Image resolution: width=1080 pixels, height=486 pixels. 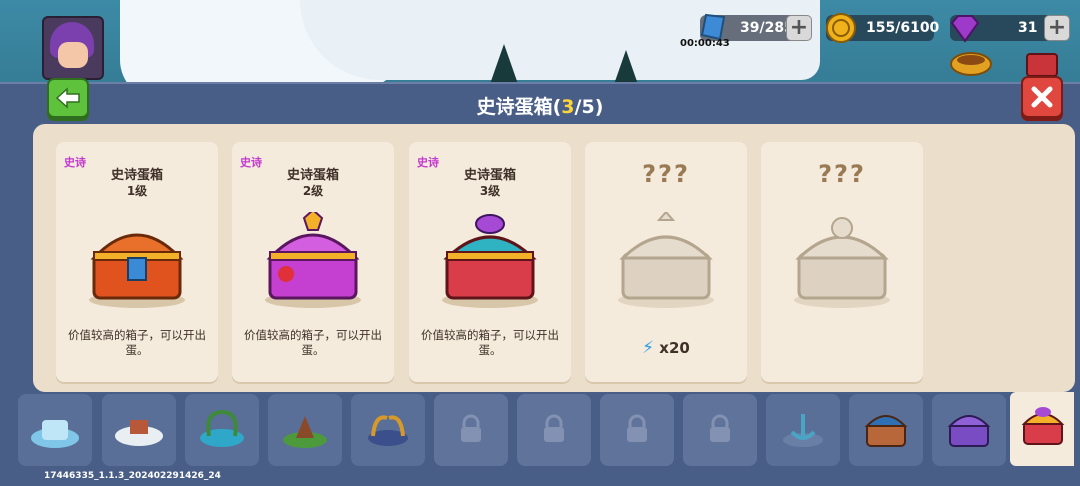 I want to click on category-slot-volcano, so click(x=305, y=430).